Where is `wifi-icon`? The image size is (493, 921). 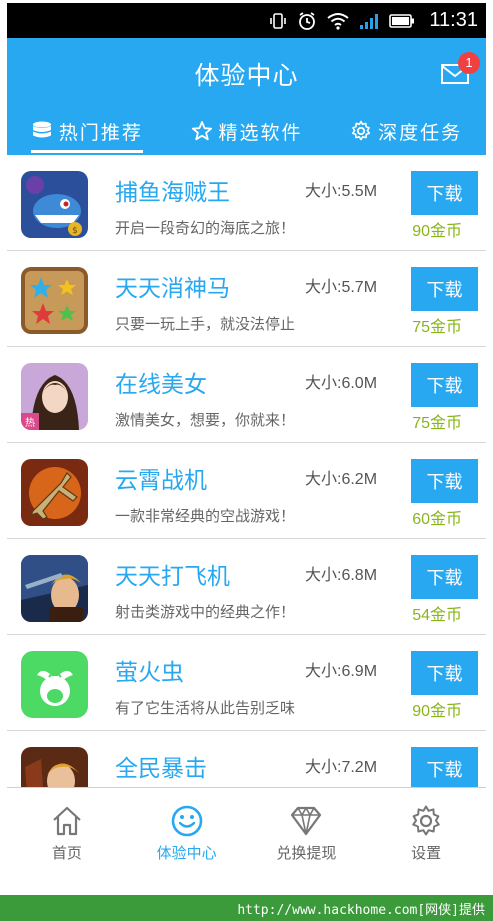 wifi-icon is located at coordinates (338, 21).